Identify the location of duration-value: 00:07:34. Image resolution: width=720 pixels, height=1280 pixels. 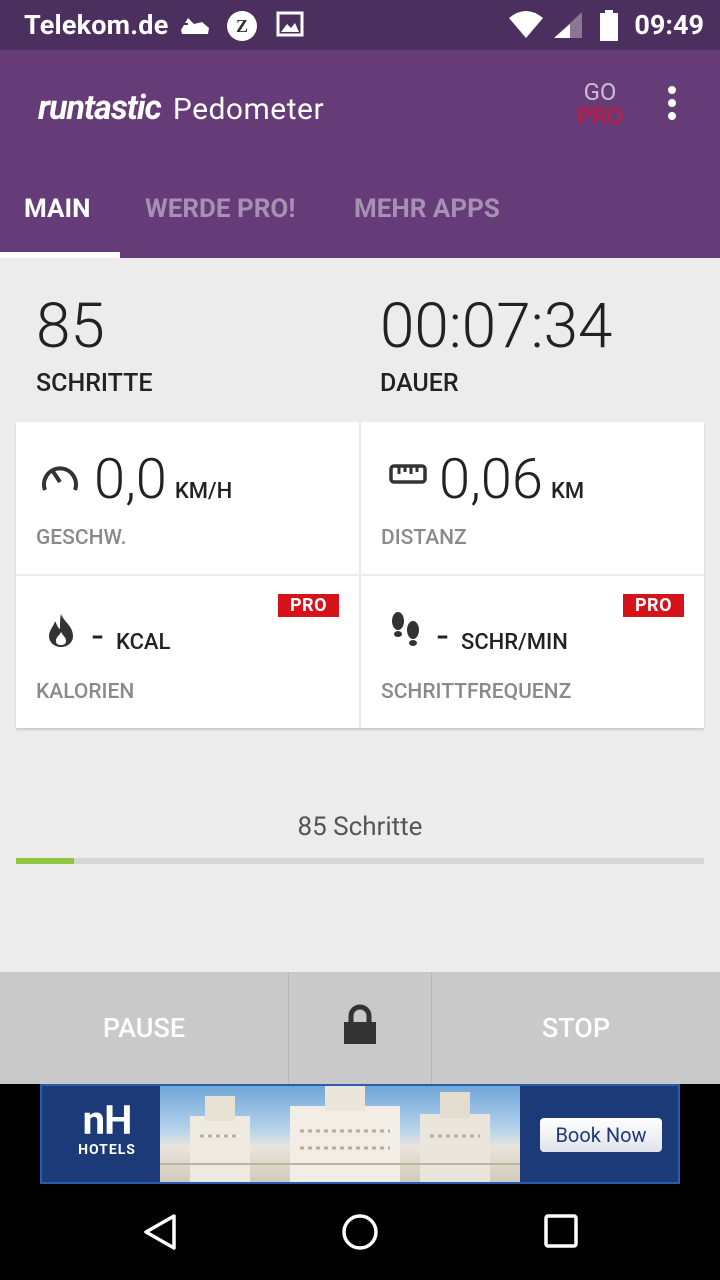
(496, 326).